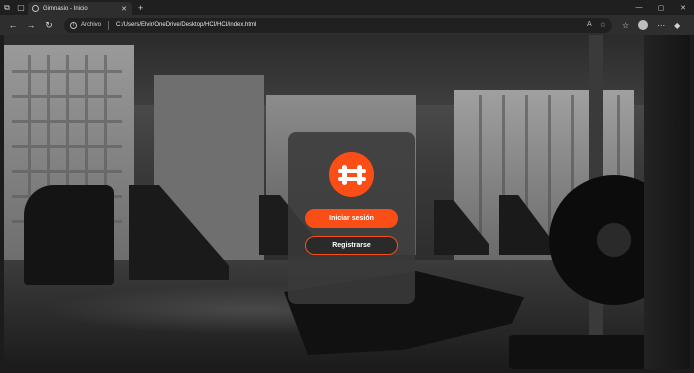 The height and width of the screenshot is (373, 694). I want to click on gym-floor-equipment, so click(584, 352).